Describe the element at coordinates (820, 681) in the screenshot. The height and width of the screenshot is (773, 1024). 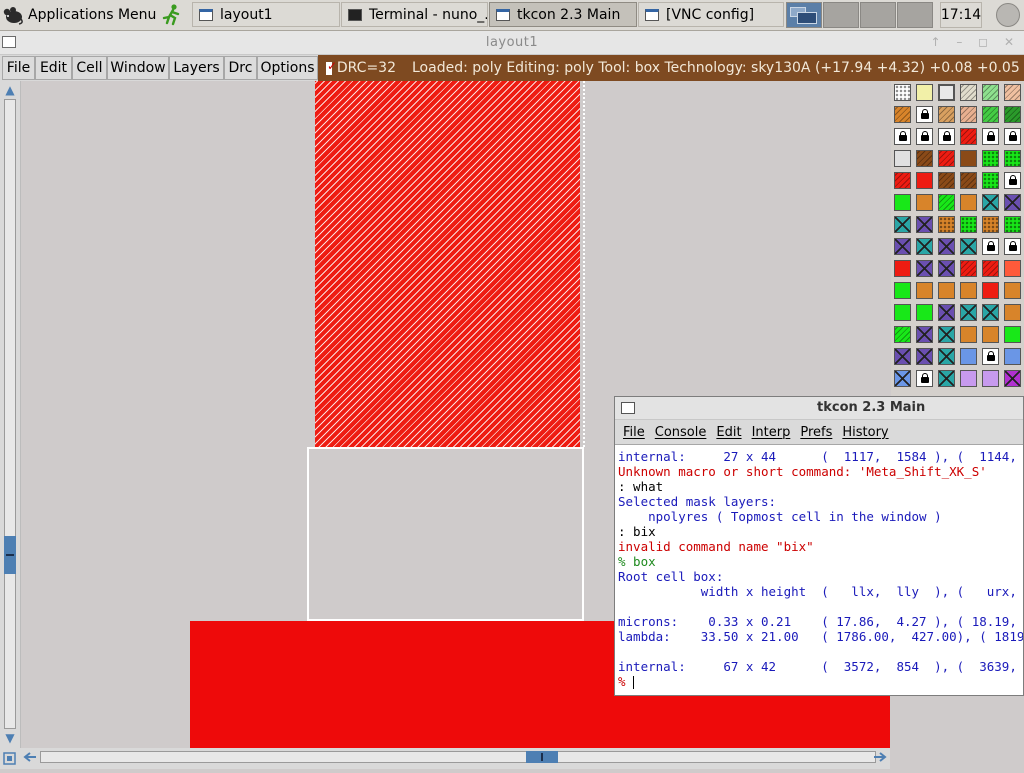
I see `console-prompt: %` at that location.